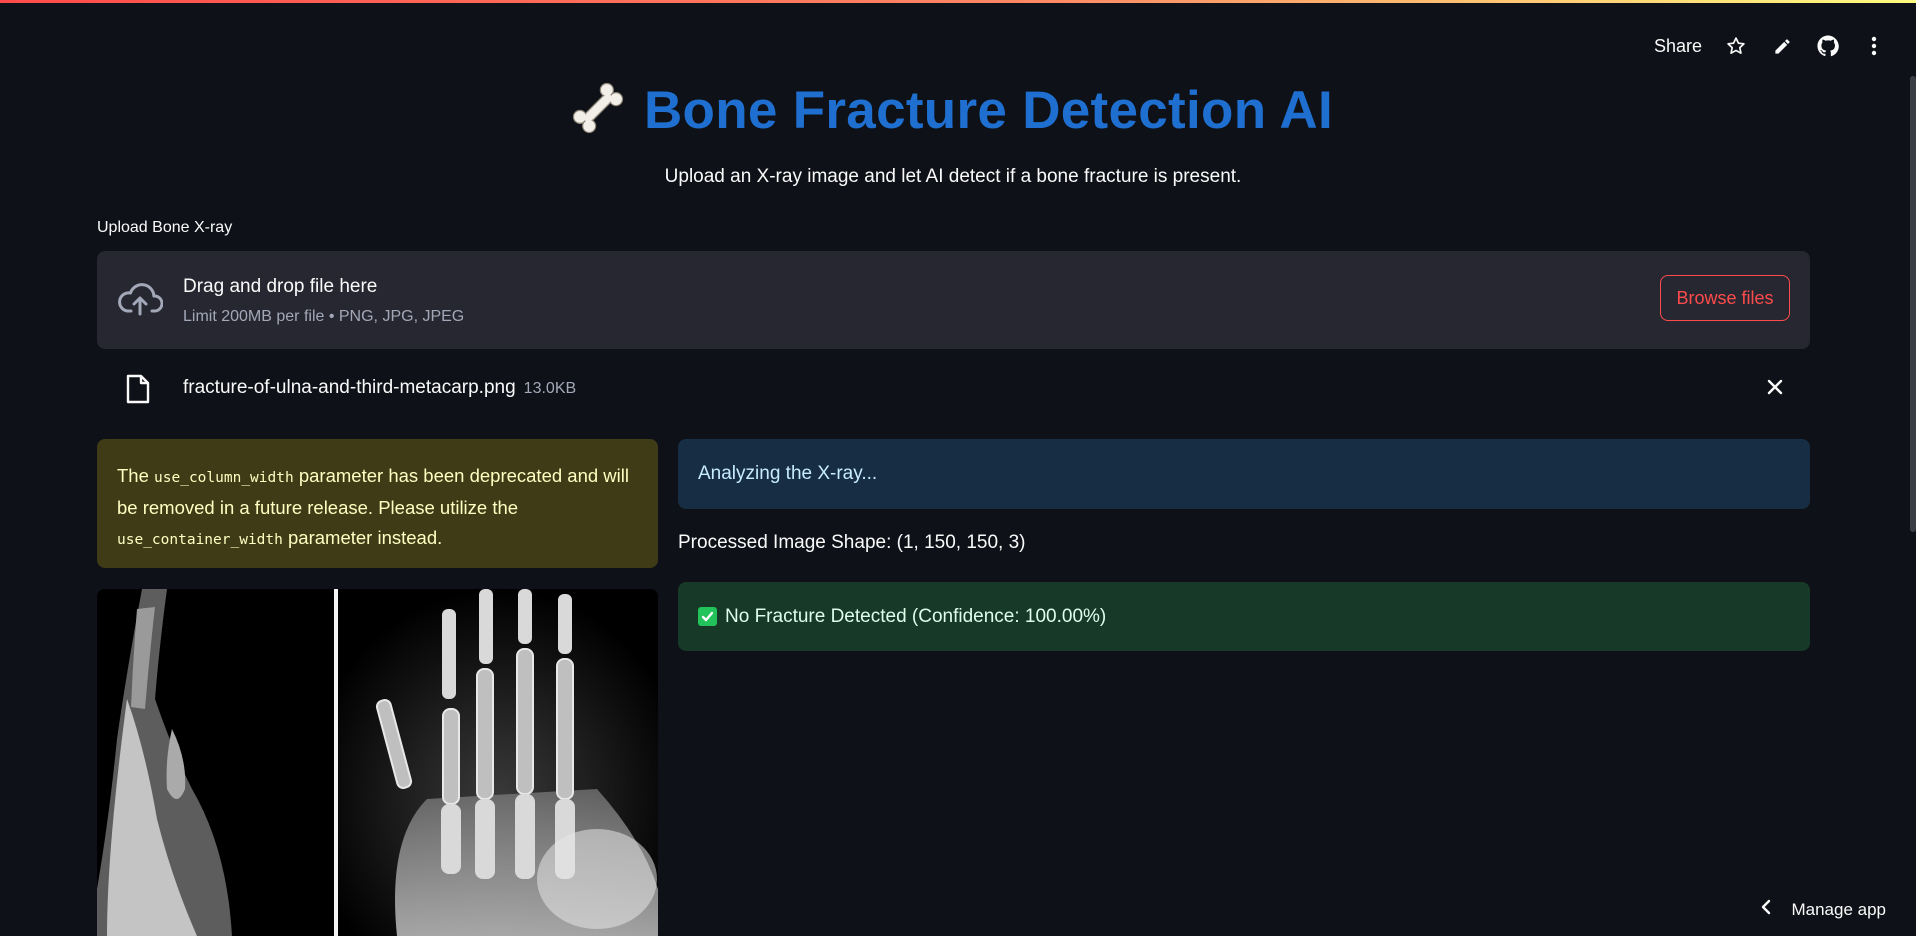  I want to click on pencil-icon, so click(1782, 46).